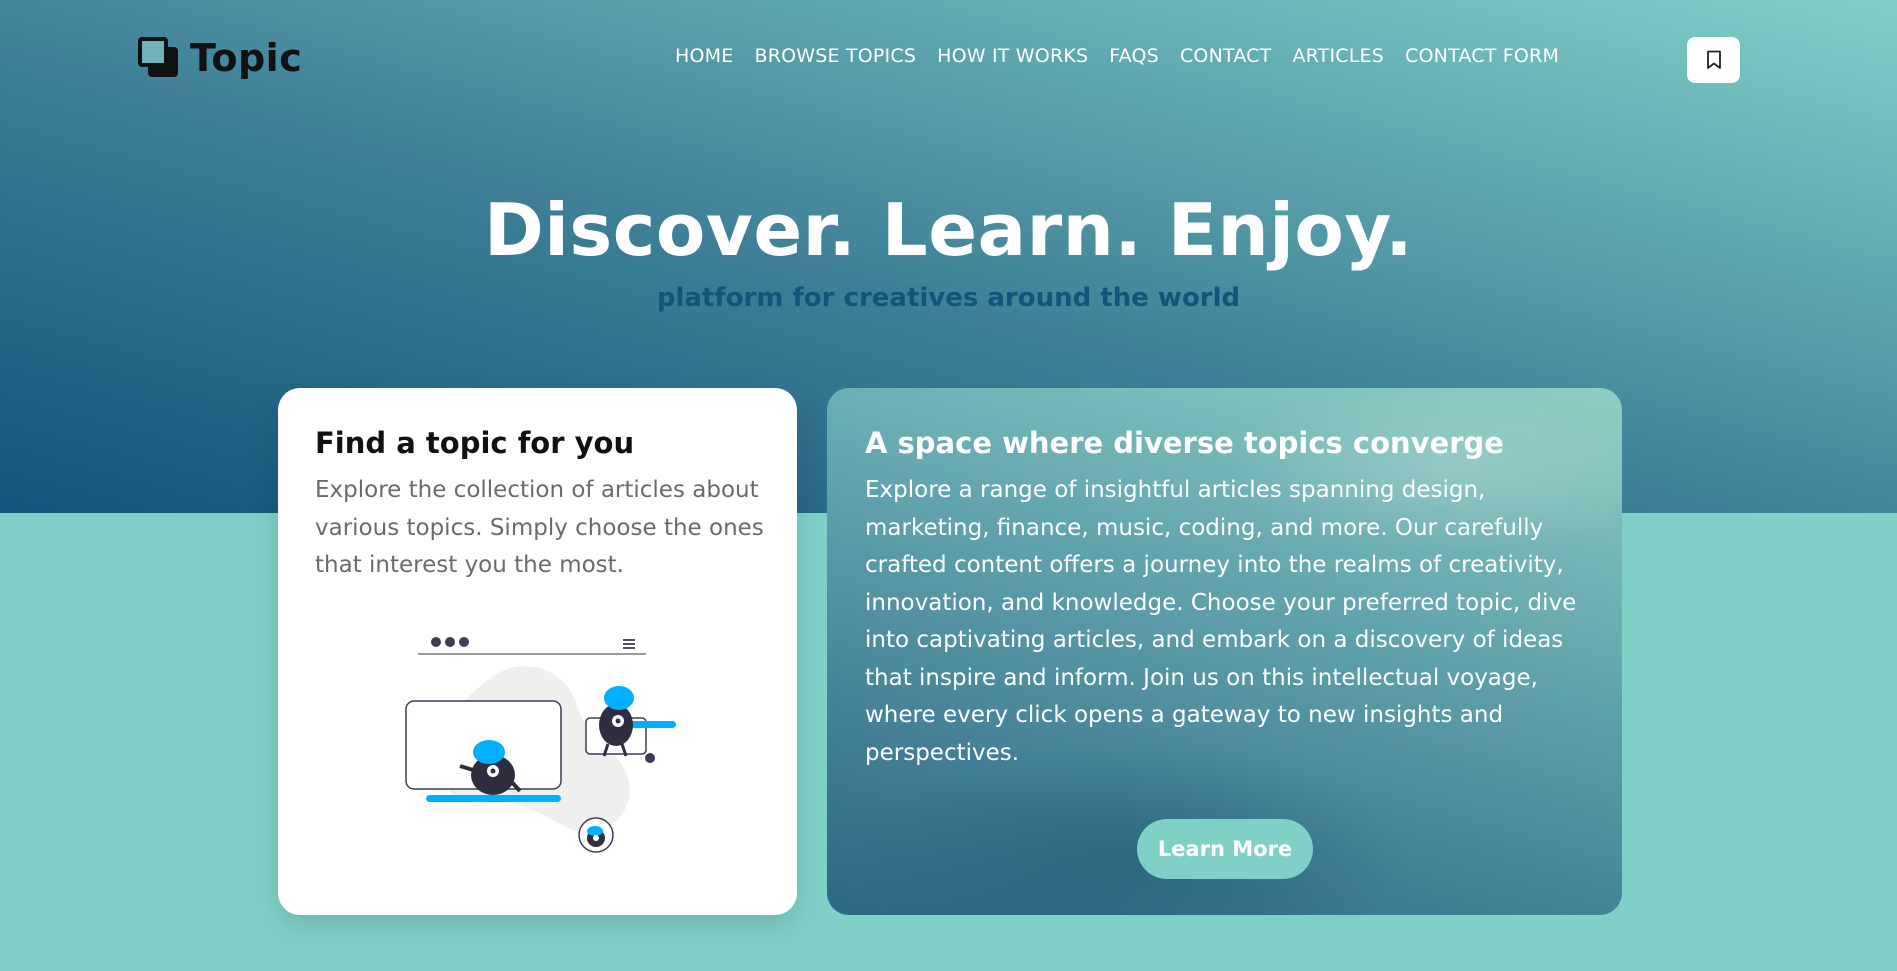  What do you see at coordinates (948, 230) in the screenshot?
I see `hero-title: Discover. Learn. Enjoy.` at bounding box center [948, 230].